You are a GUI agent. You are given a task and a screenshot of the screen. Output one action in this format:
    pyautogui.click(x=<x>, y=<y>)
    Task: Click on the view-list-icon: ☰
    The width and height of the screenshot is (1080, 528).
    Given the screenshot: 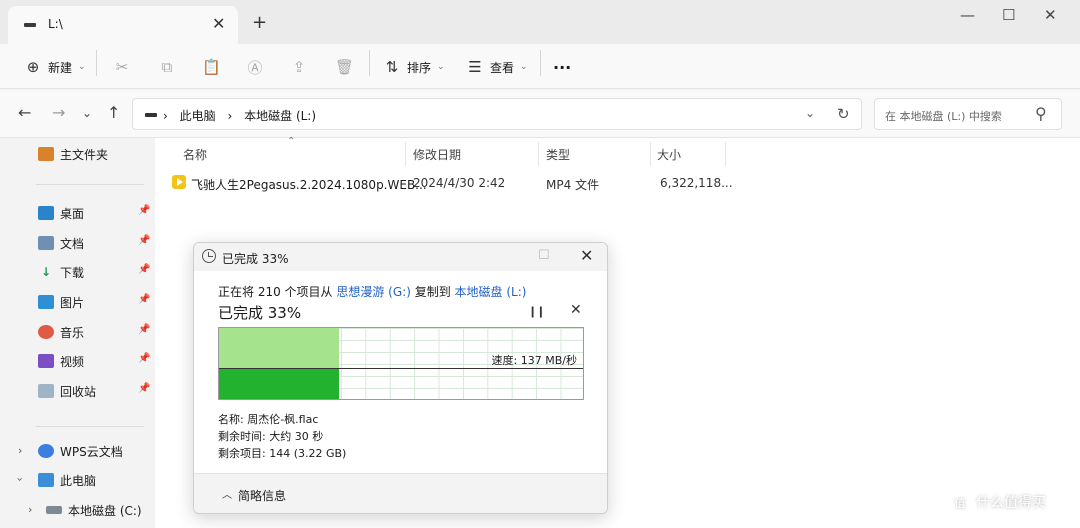 What is the action you would take?
    pyautogui.click(x=475, y=67)
    